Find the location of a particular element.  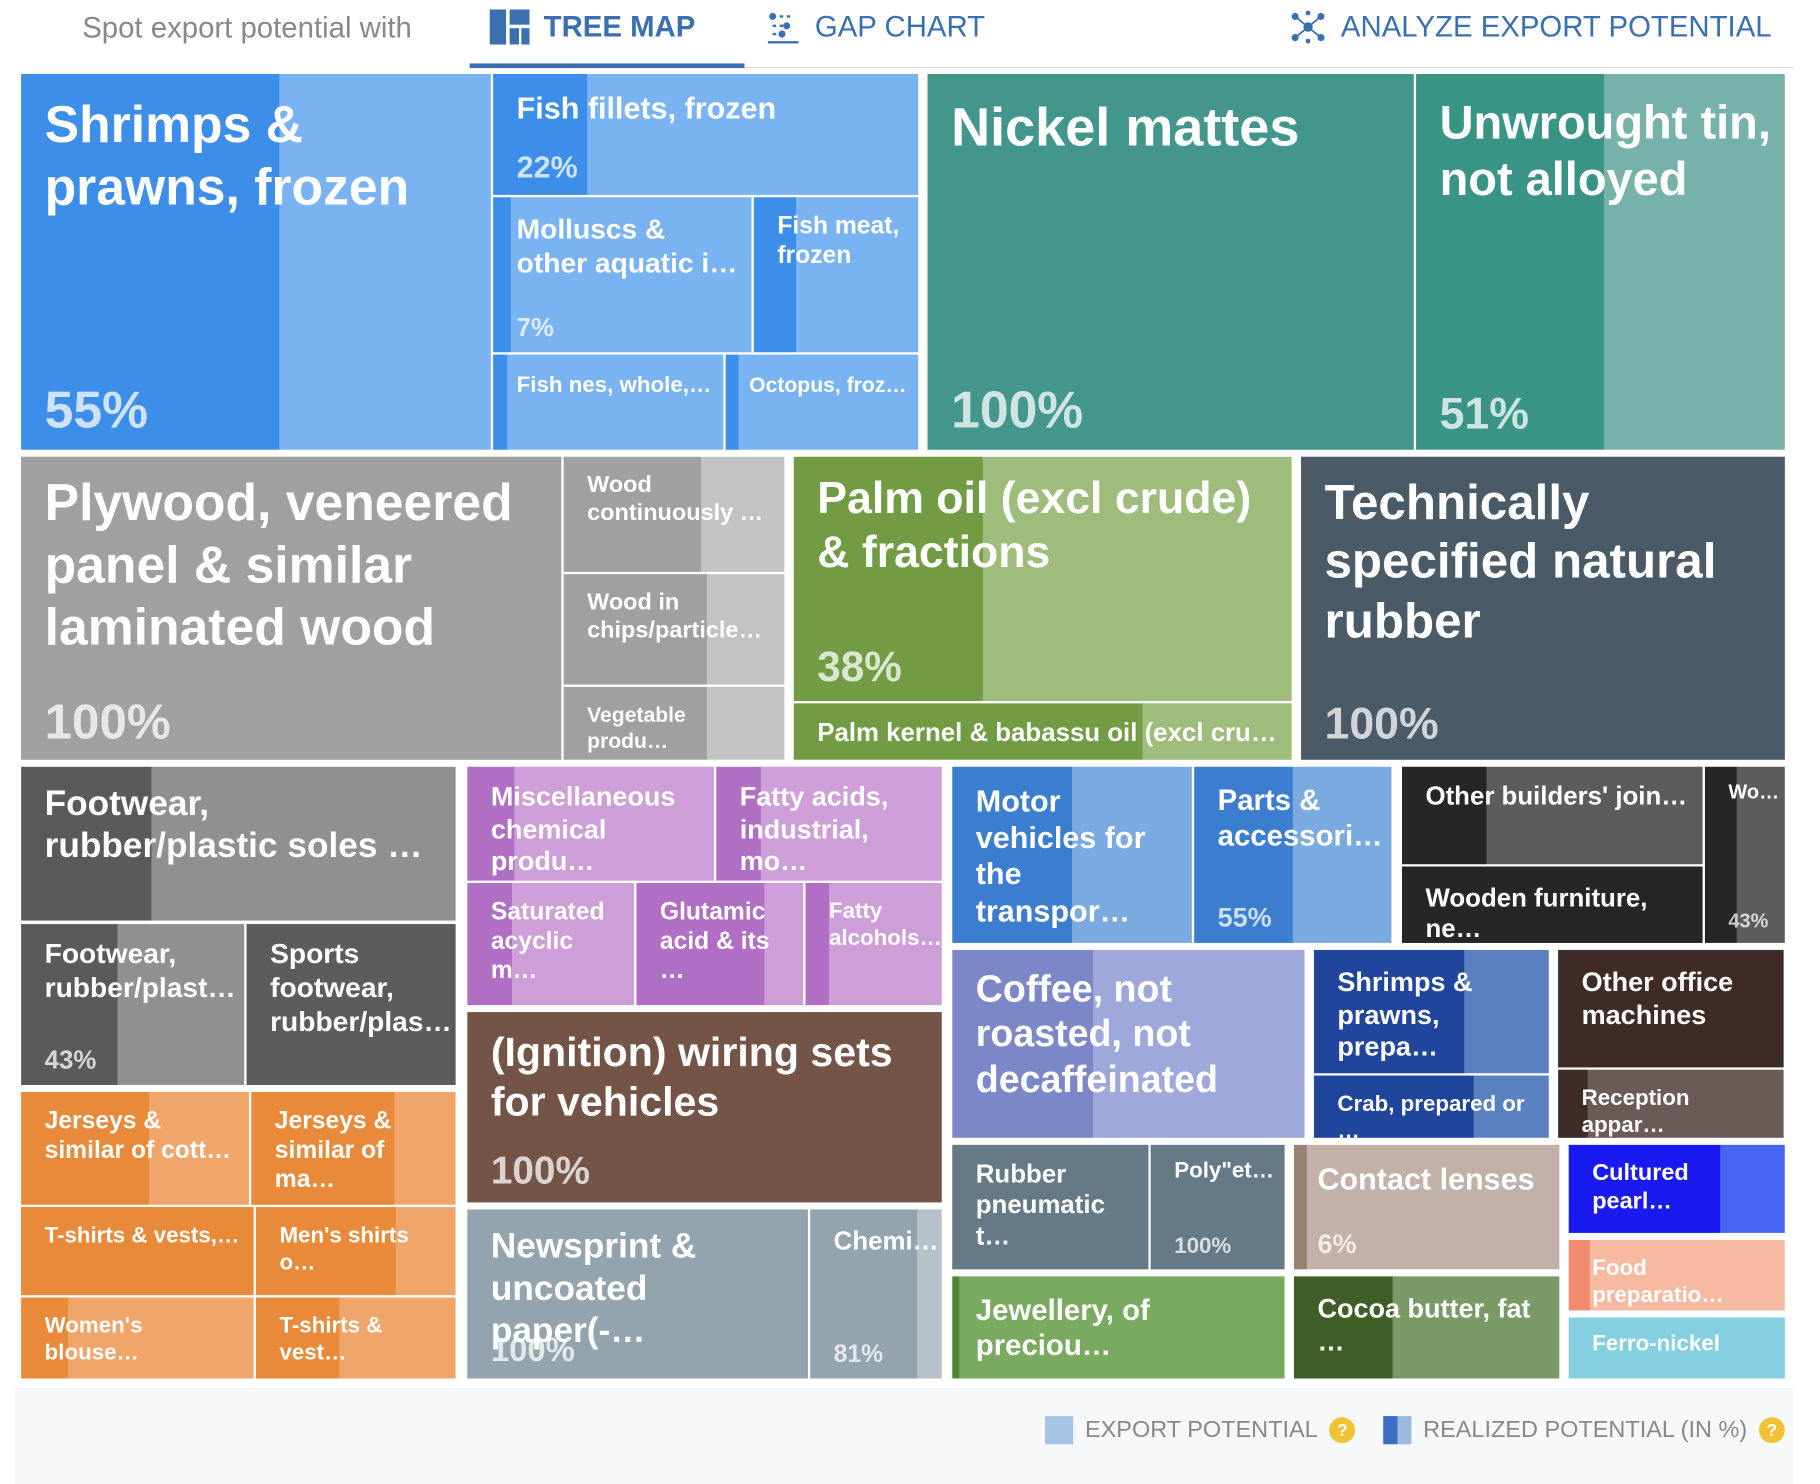

tile-label: Unwrought tin, not alloyed is located at coordinates (1605, 151).